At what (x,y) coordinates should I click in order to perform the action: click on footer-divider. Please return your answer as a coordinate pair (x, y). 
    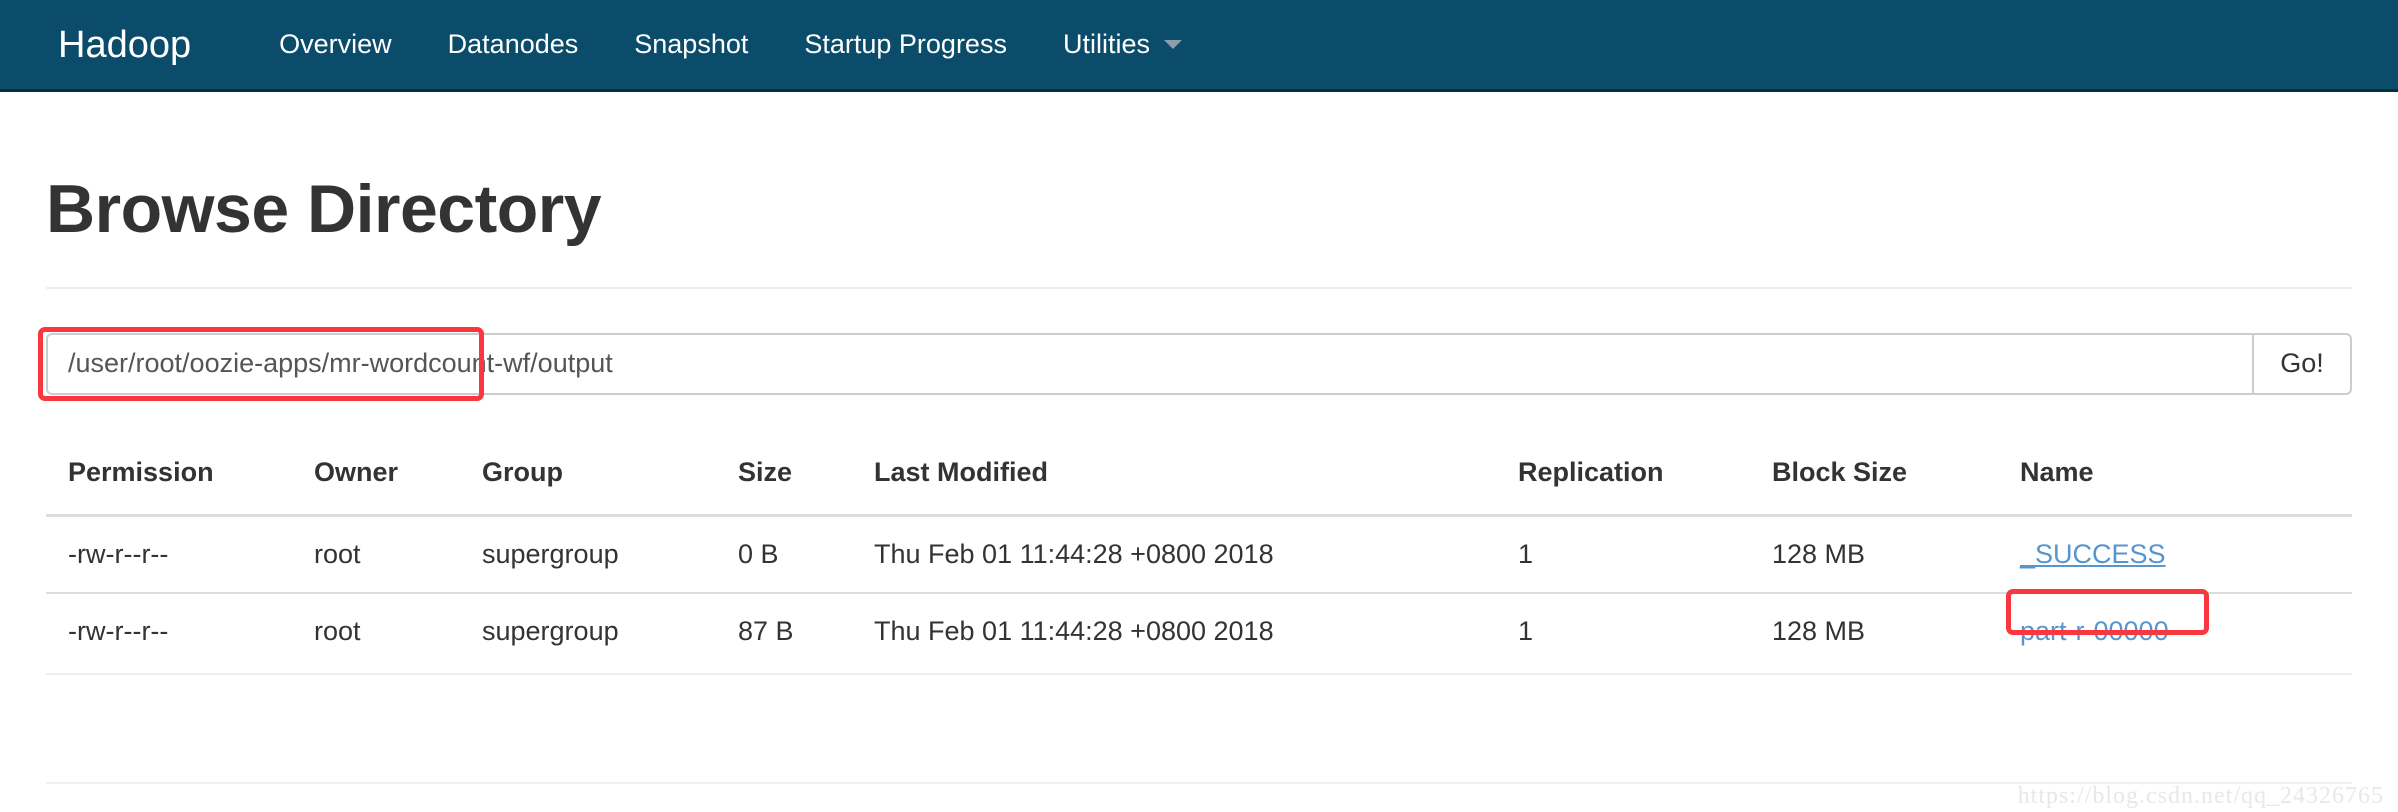
    Looking at the image, I should click on (1199, 783).